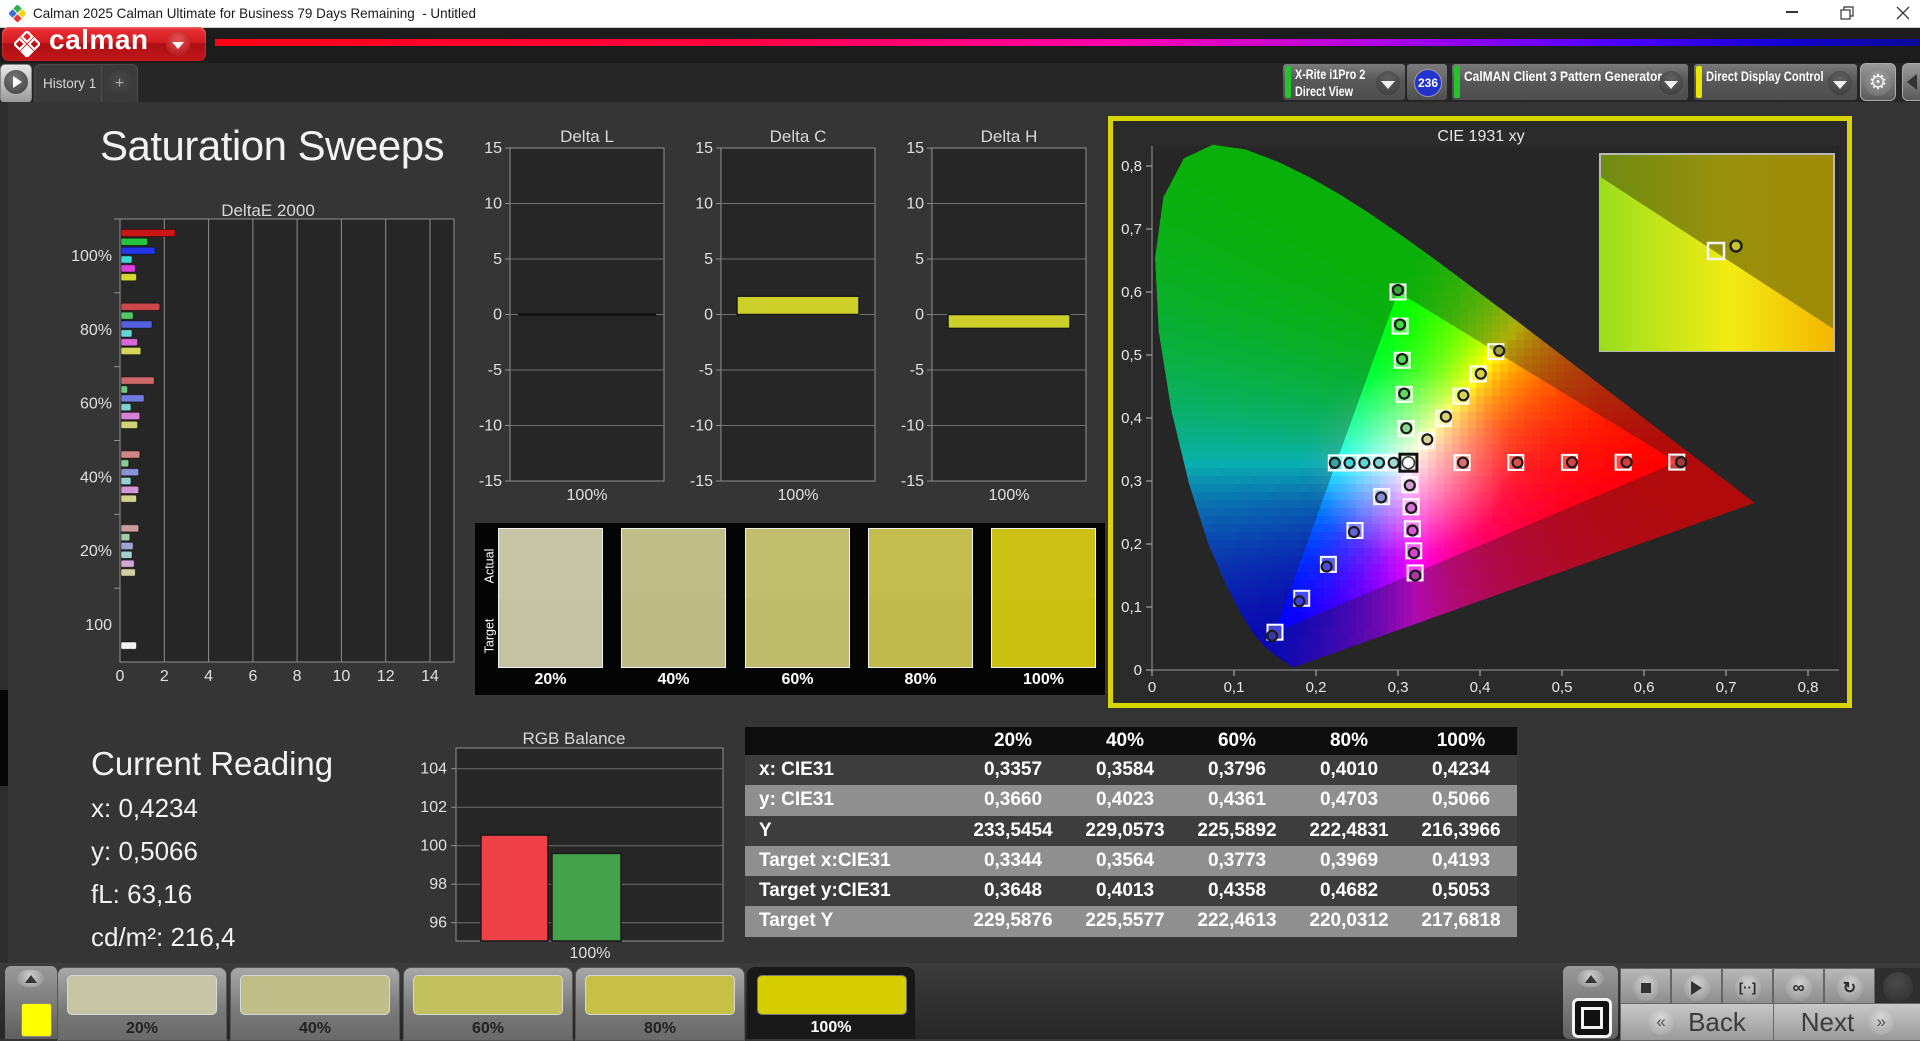 The image size is (1920, 1041). I want to click on svg-text: 60%, so click(96, 404).